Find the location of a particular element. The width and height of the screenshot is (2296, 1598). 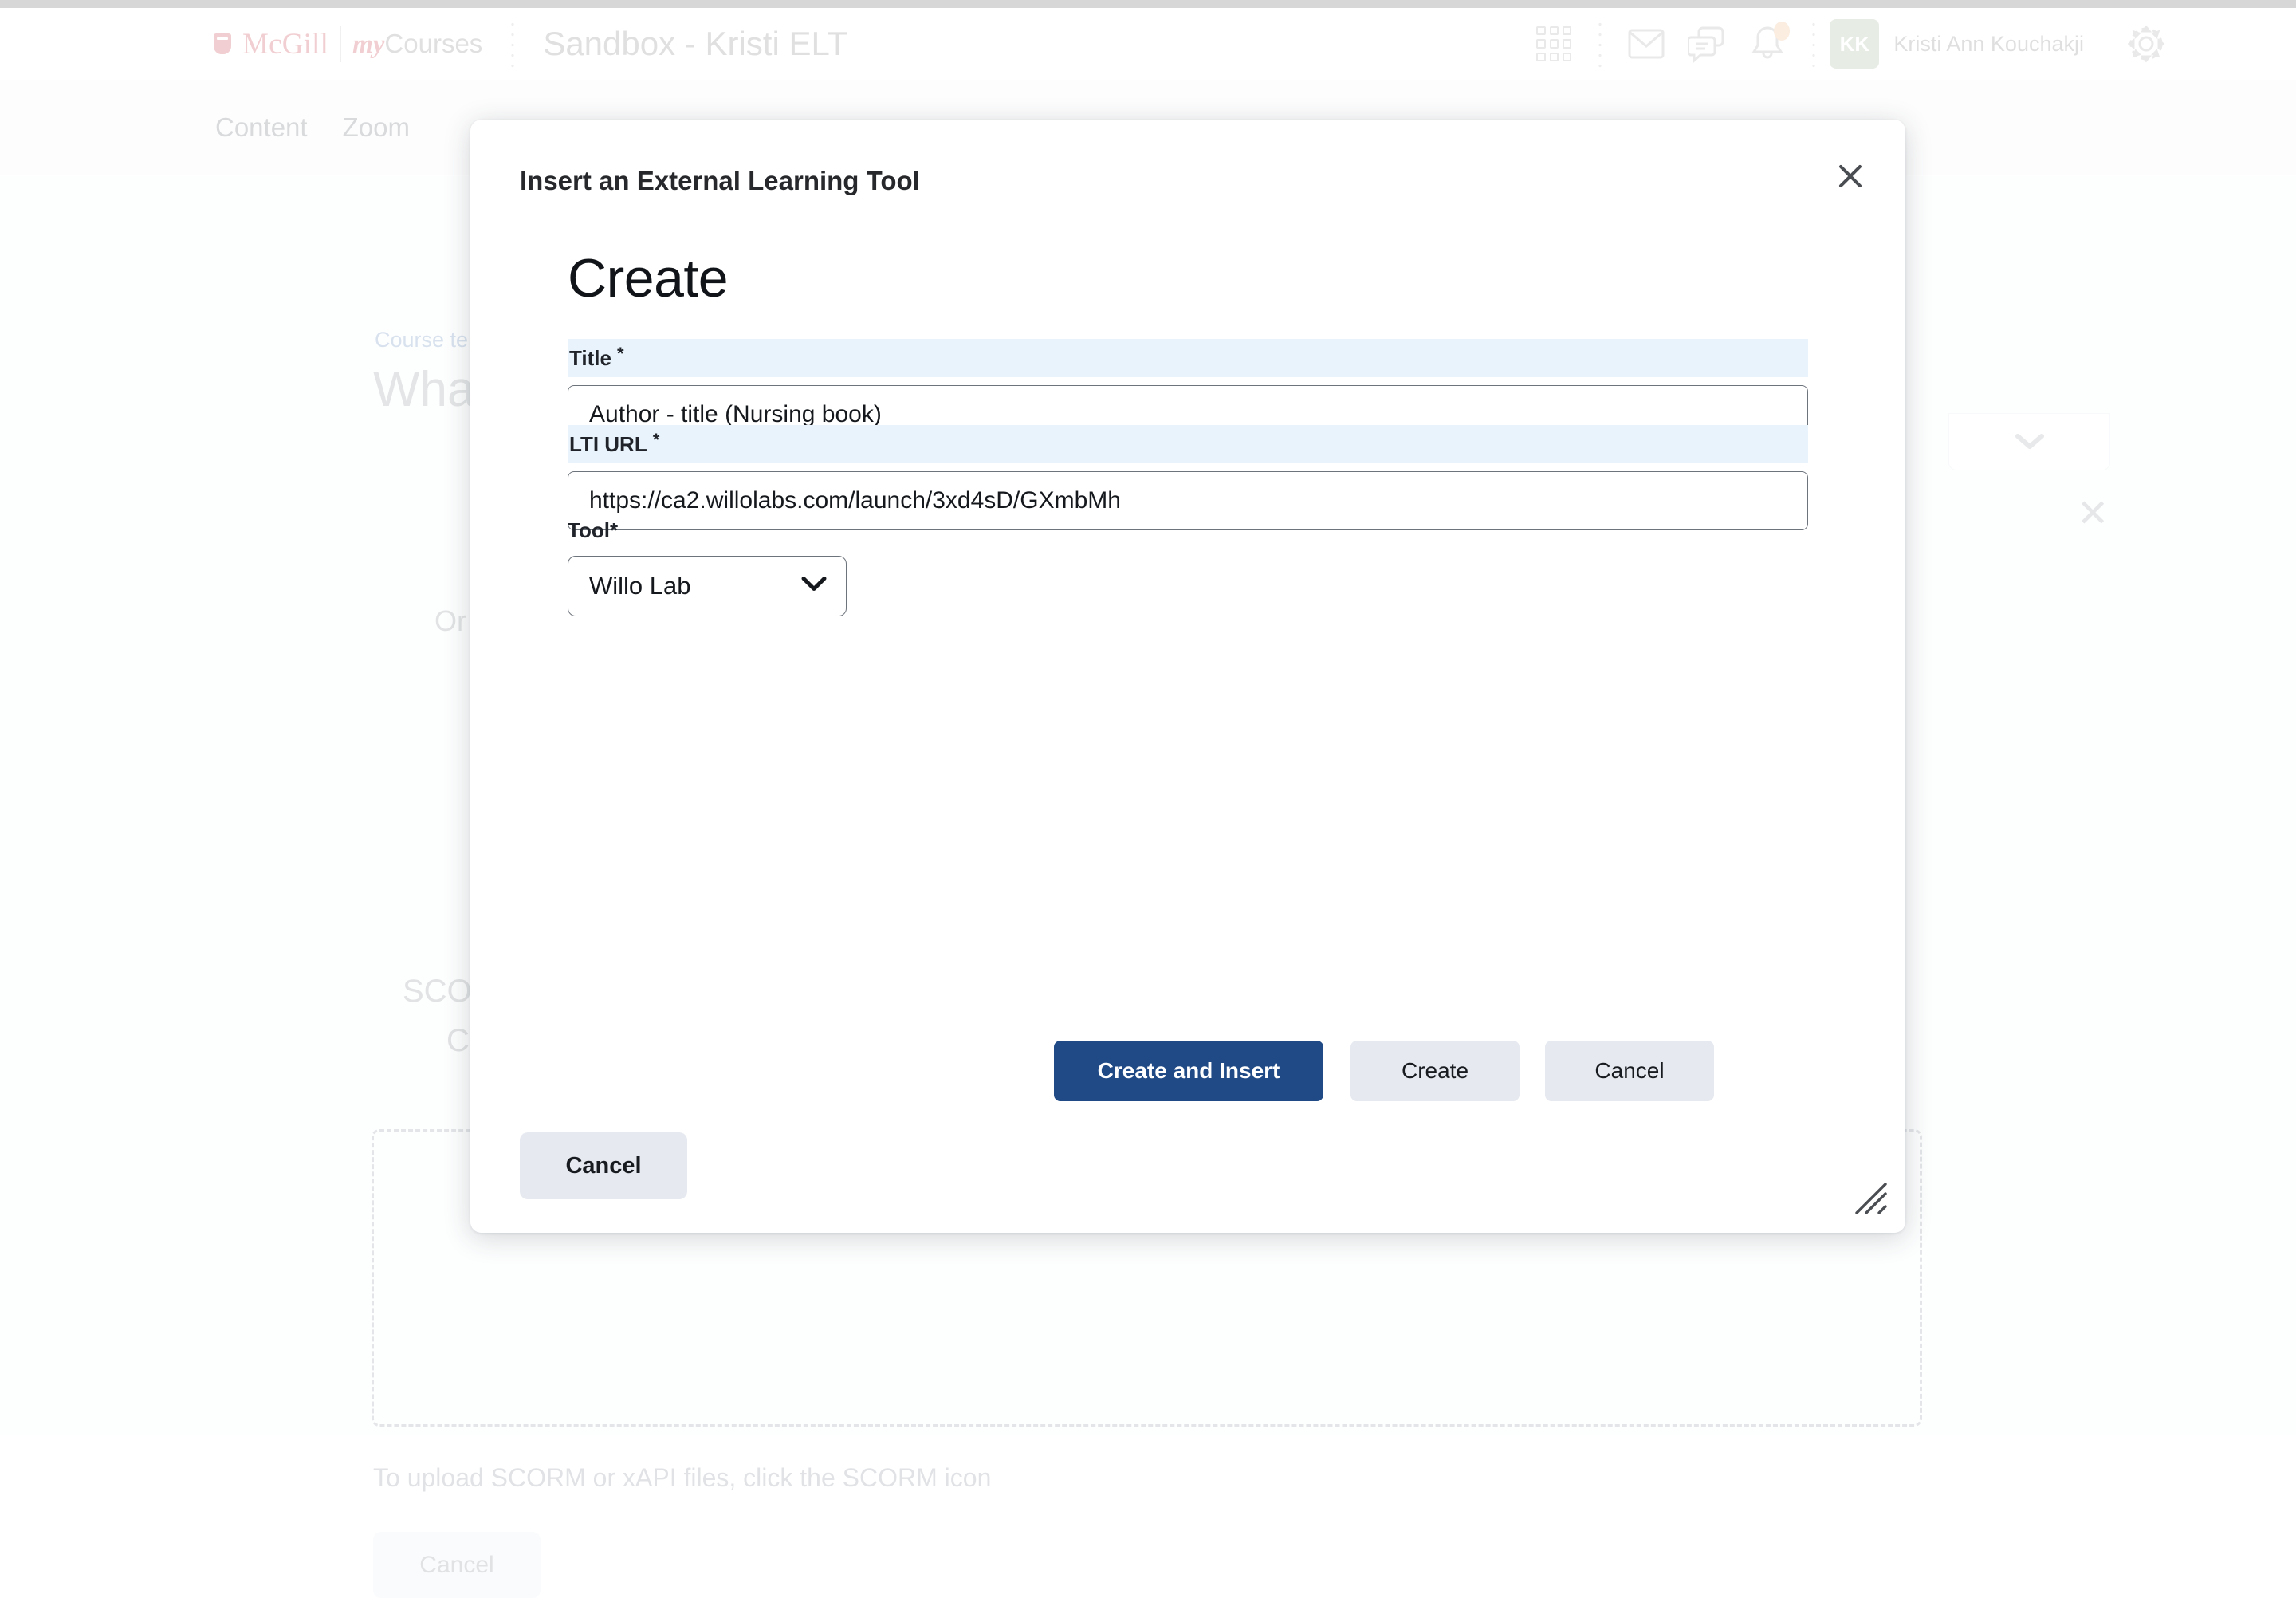

brand-mycourses-text: myCourses is located at coordinates (417, 44).